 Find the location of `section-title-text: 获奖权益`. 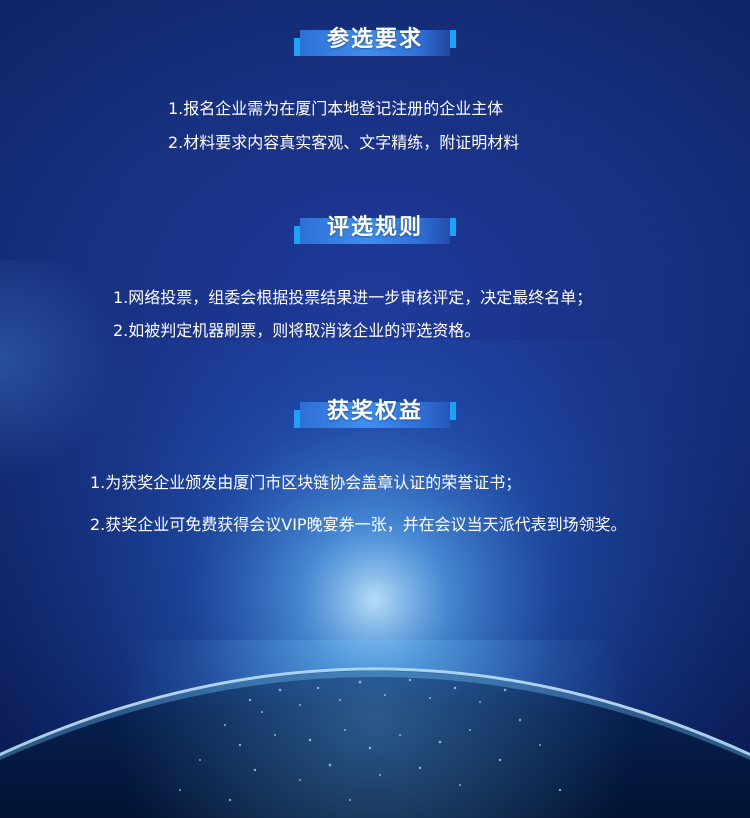

section-title-text: 获奖权益 is located at coordinates (374, 411).